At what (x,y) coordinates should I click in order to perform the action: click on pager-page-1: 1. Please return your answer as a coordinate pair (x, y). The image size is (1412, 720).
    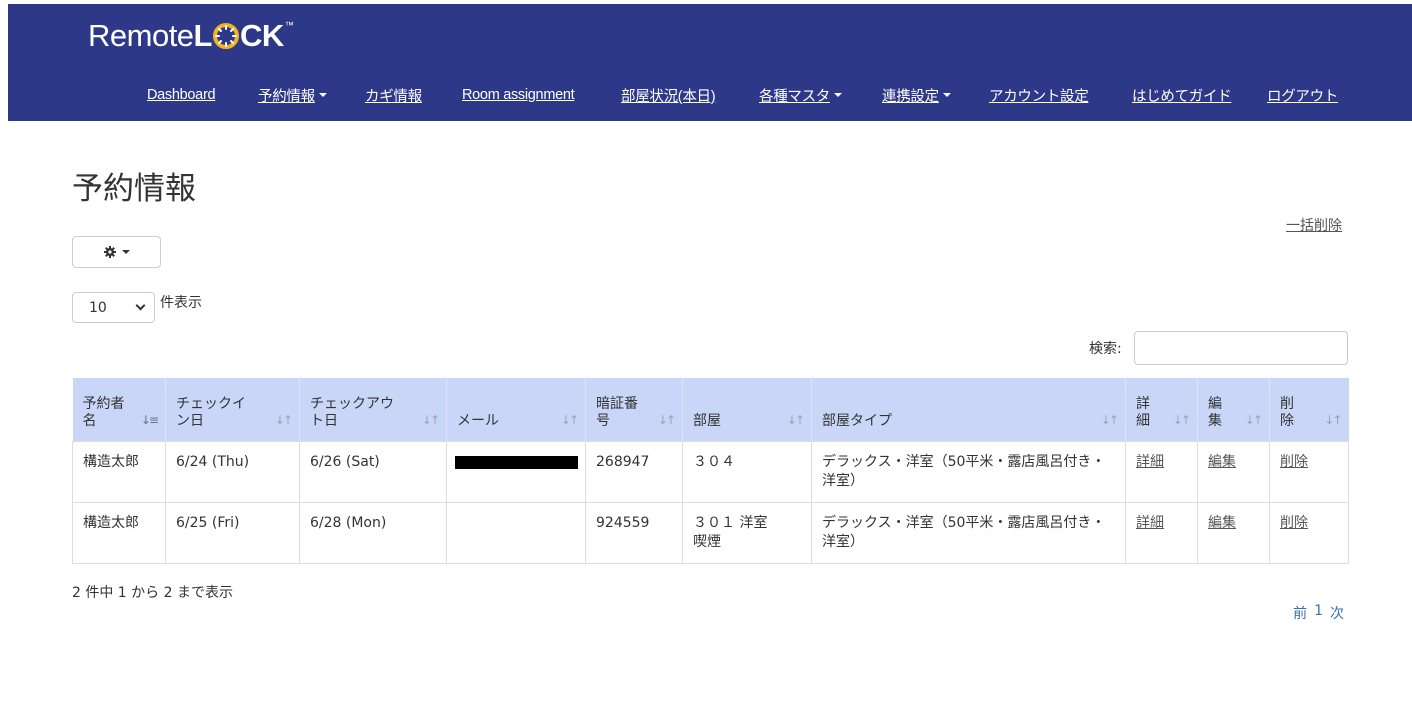
    Looking at the image, I should click on (1318, 613).